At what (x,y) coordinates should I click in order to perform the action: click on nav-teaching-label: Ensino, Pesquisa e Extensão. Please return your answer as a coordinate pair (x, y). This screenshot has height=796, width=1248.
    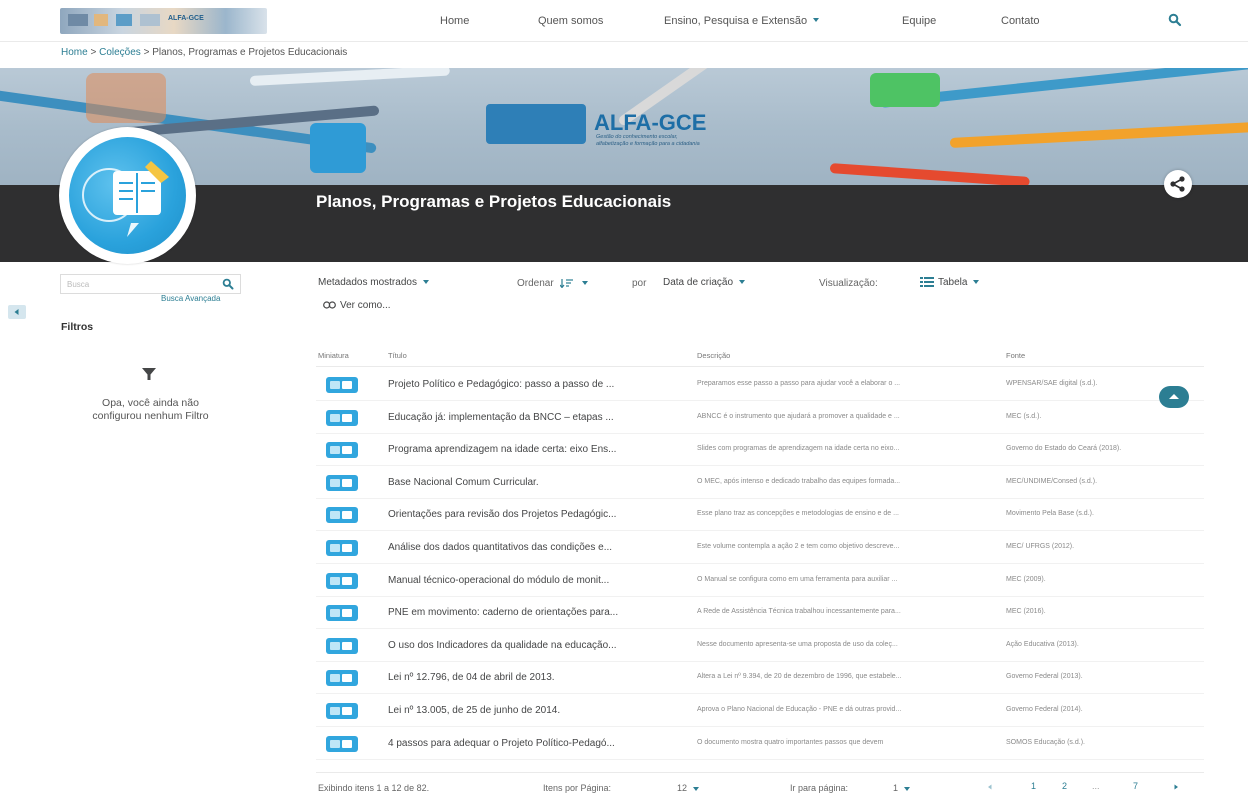
    Looking at the image, I should click on (736, 21).